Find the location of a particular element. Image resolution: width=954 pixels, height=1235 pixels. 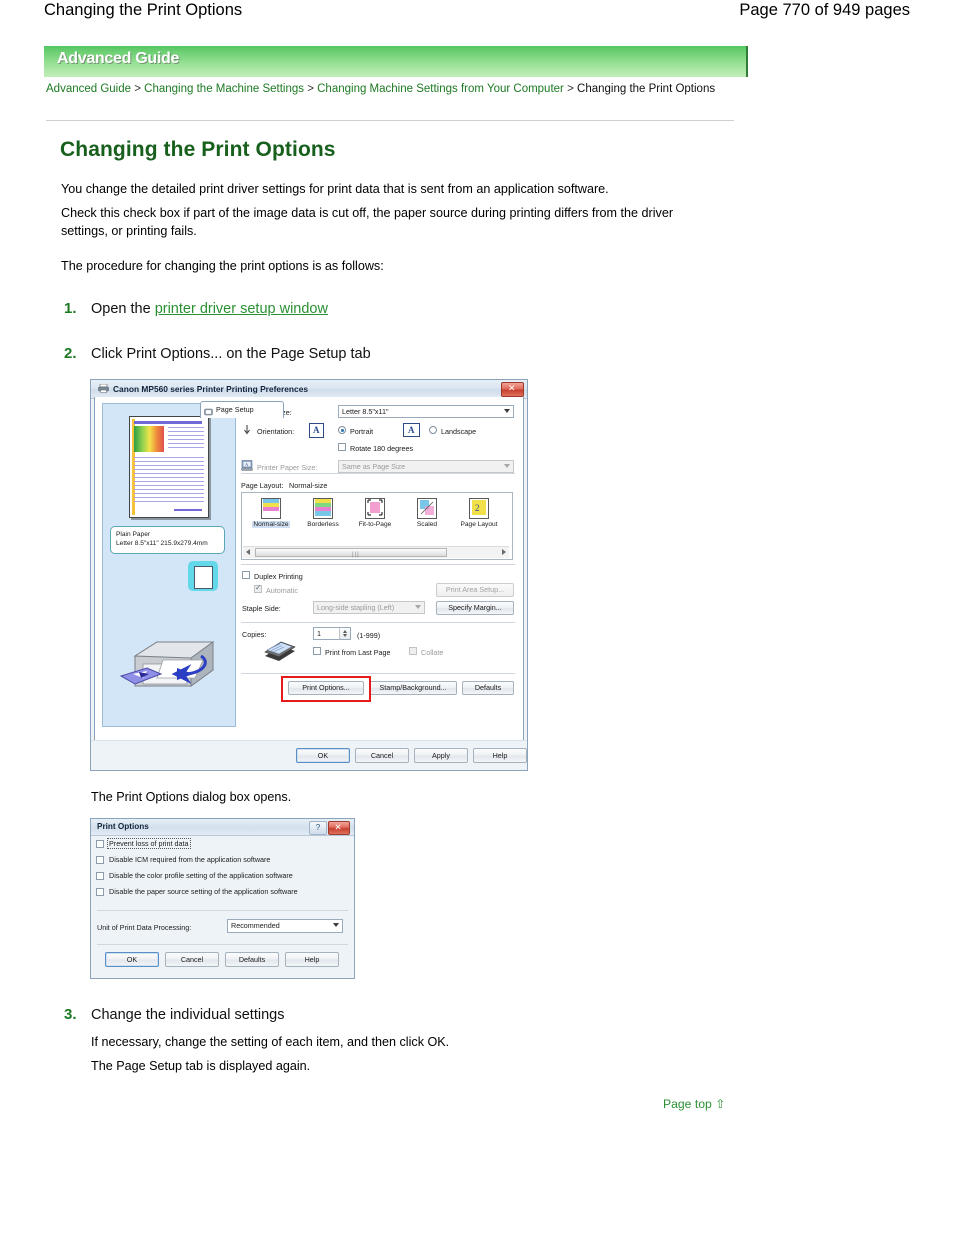

header-divider is located at coordinates (390, 120).